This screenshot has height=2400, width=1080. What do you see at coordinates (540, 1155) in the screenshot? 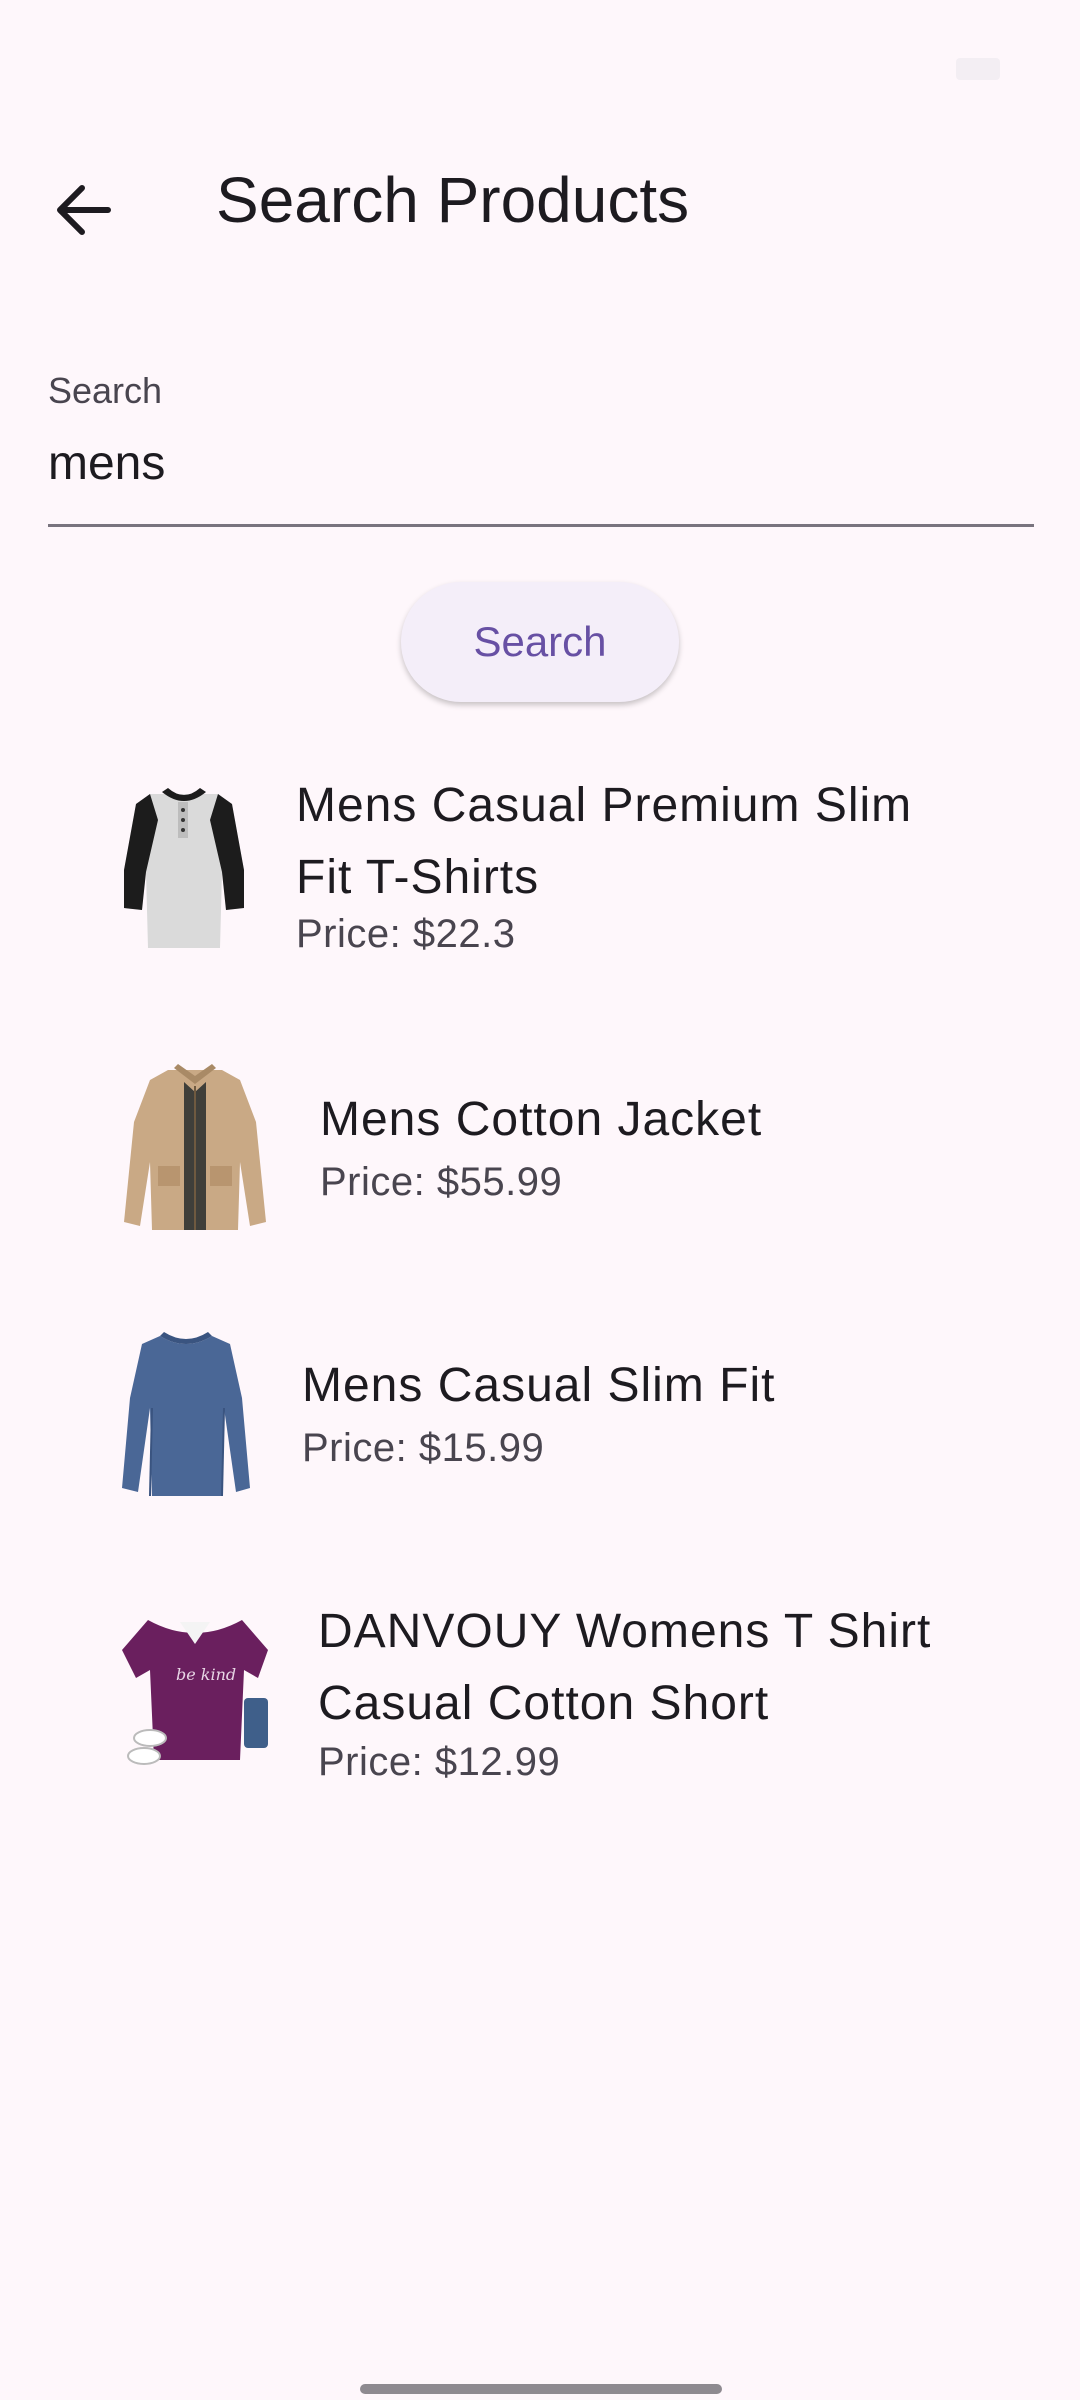
I see `product-item: Mens Cotton Jacket Price: $55.99` at bounding box center [540, 1155].